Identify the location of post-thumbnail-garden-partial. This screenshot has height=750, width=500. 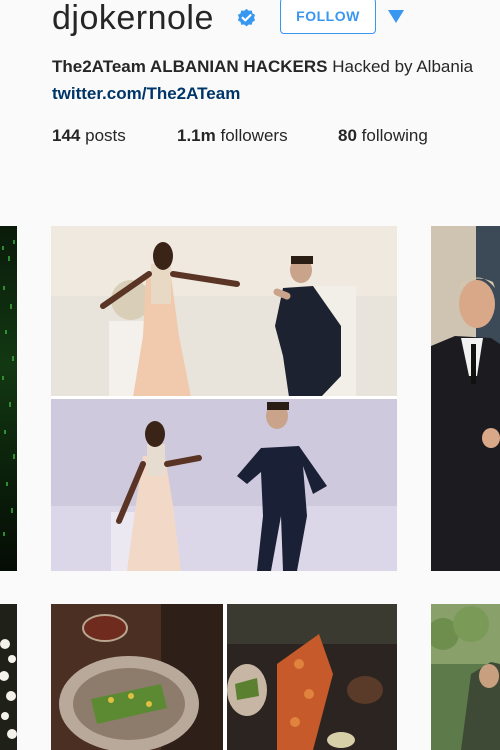
(465, 677).